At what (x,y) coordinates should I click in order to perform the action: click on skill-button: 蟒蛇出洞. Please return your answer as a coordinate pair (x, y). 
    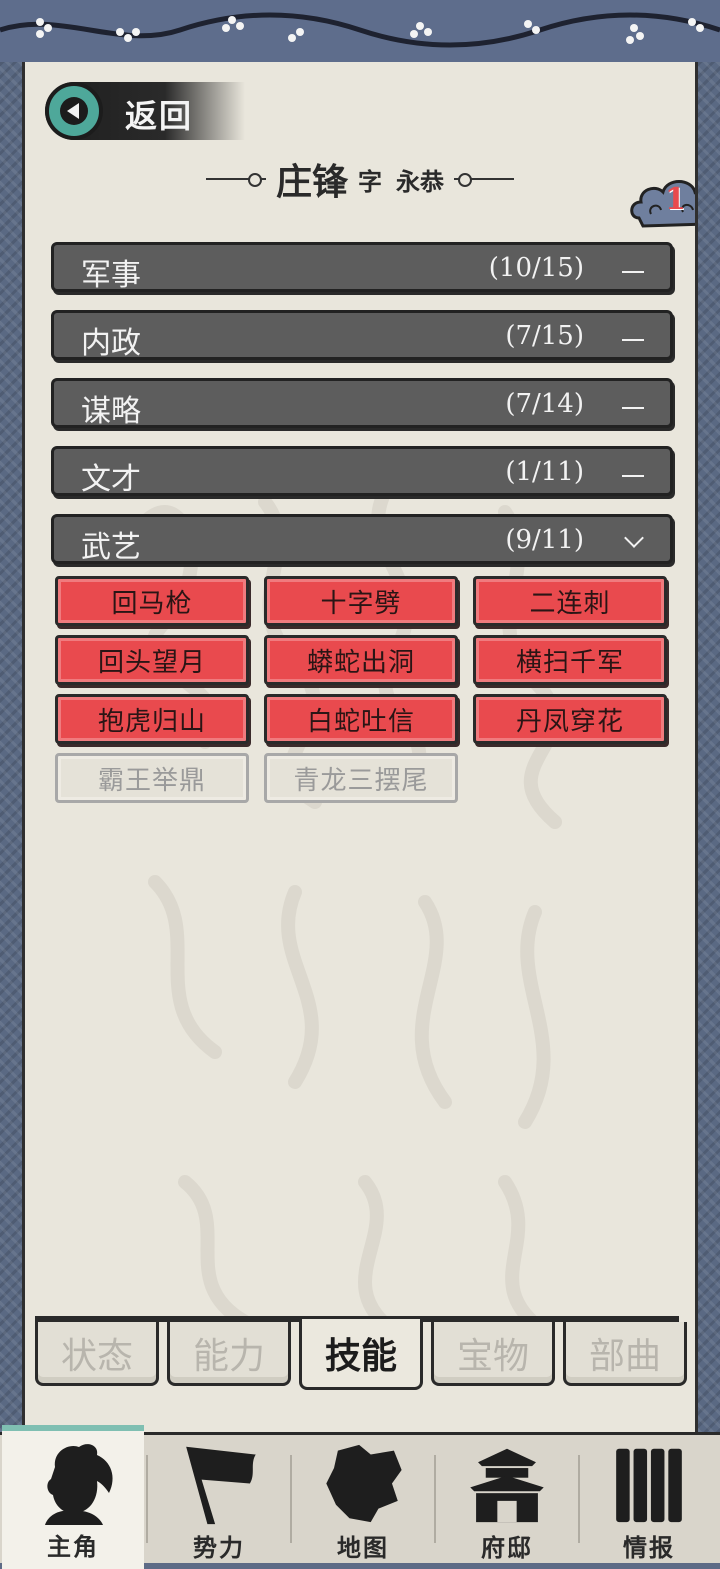
    Looking at the image, I should click on (361, 660).